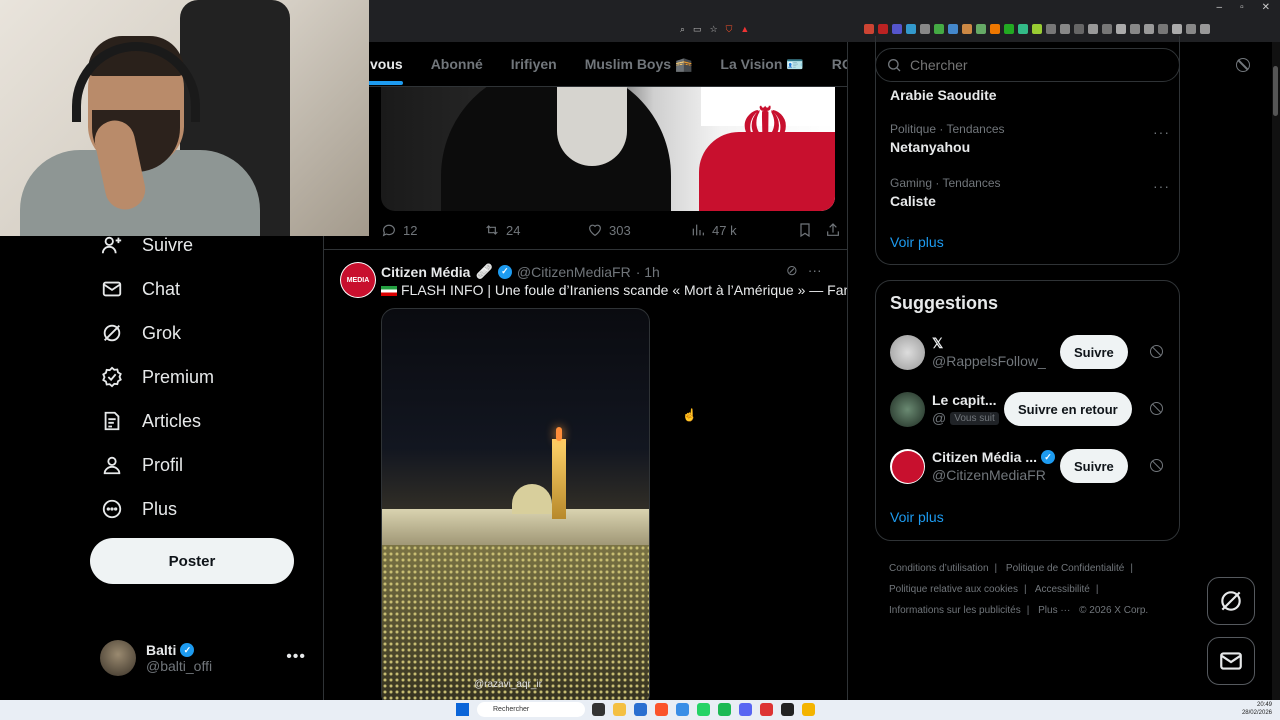 The width and height of the screenshot is (1280, 720). Describe the element at coordinates (515, 504) in the screenshot. I see `tweet-video: @razavi_aqr_ir` at that location.